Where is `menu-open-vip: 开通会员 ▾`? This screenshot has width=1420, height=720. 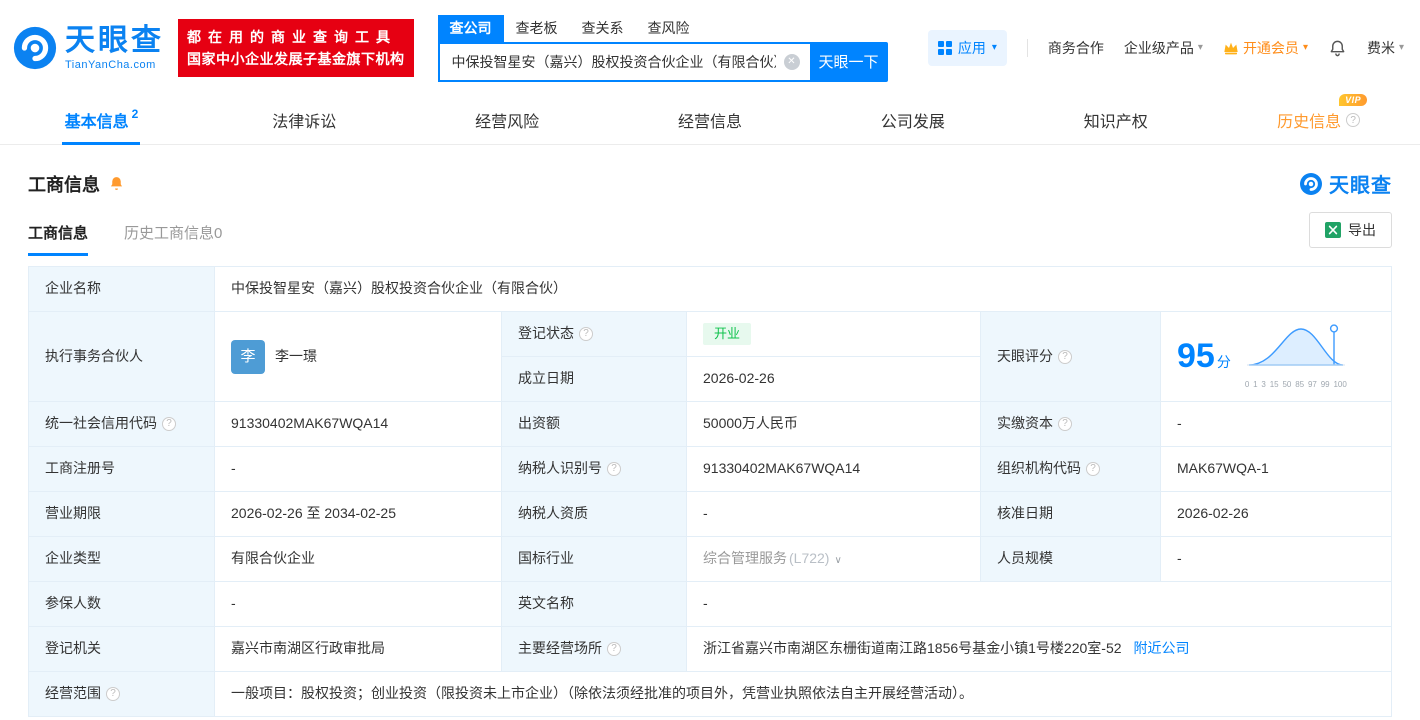
menu-open-vip: 开通会员 ▾ is located at coordinates (1265, 48).